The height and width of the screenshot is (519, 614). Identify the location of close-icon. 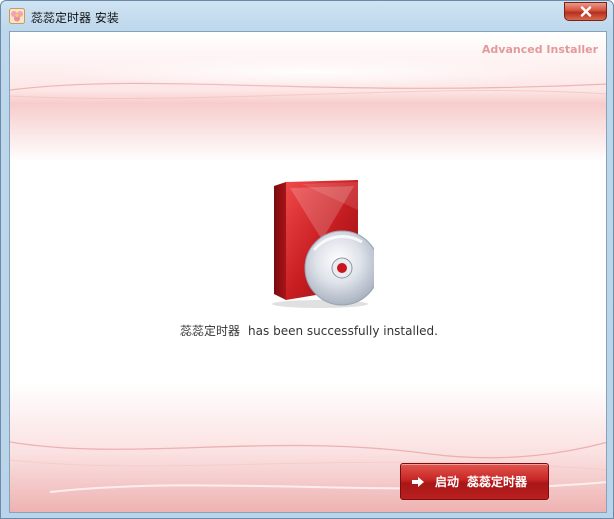
(585, 11).